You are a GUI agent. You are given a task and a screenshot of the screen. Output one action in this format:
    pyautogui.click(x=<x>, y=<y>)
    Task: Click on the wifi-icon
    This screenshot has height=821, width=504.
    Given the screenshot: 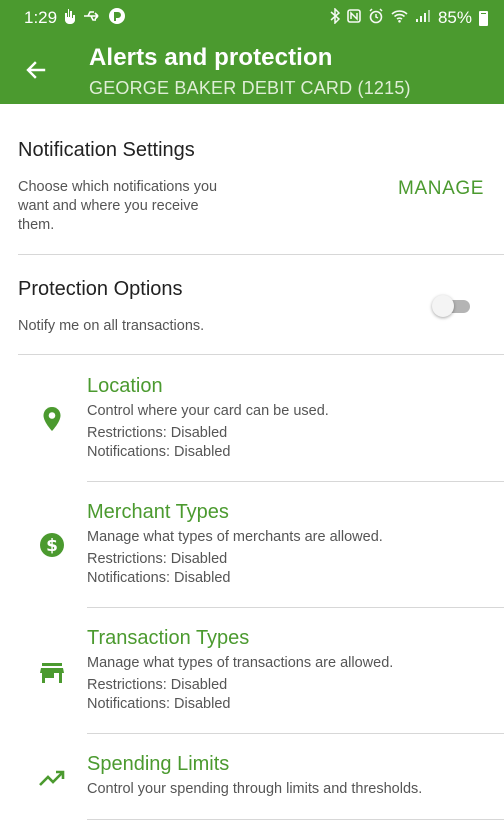 What is the action you would take?
    pyautogui.click(x=399, y=18)
    